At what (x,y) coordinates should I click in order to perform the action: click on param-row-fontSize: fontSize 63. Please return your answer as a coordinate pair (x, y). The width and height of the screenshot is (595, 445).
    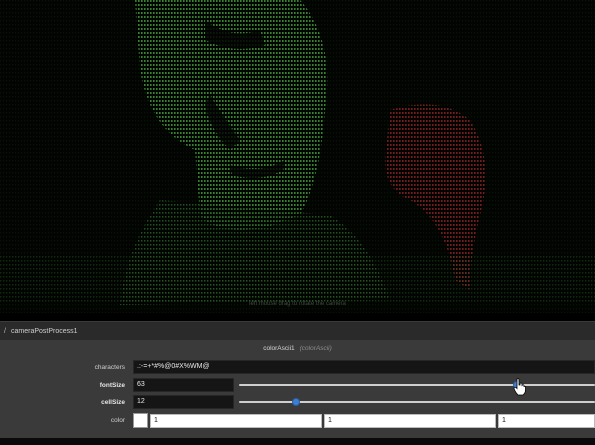
    Looking at the image, I should click on (297, 385).